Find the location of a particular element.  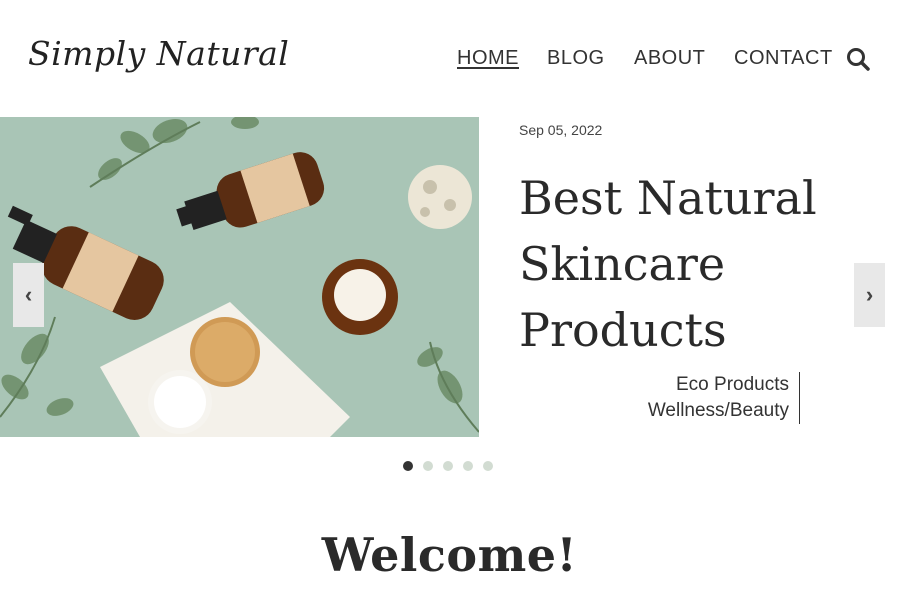

post-categories: Eco Products Wellness/Beauty is located at coordinates (680, 398).